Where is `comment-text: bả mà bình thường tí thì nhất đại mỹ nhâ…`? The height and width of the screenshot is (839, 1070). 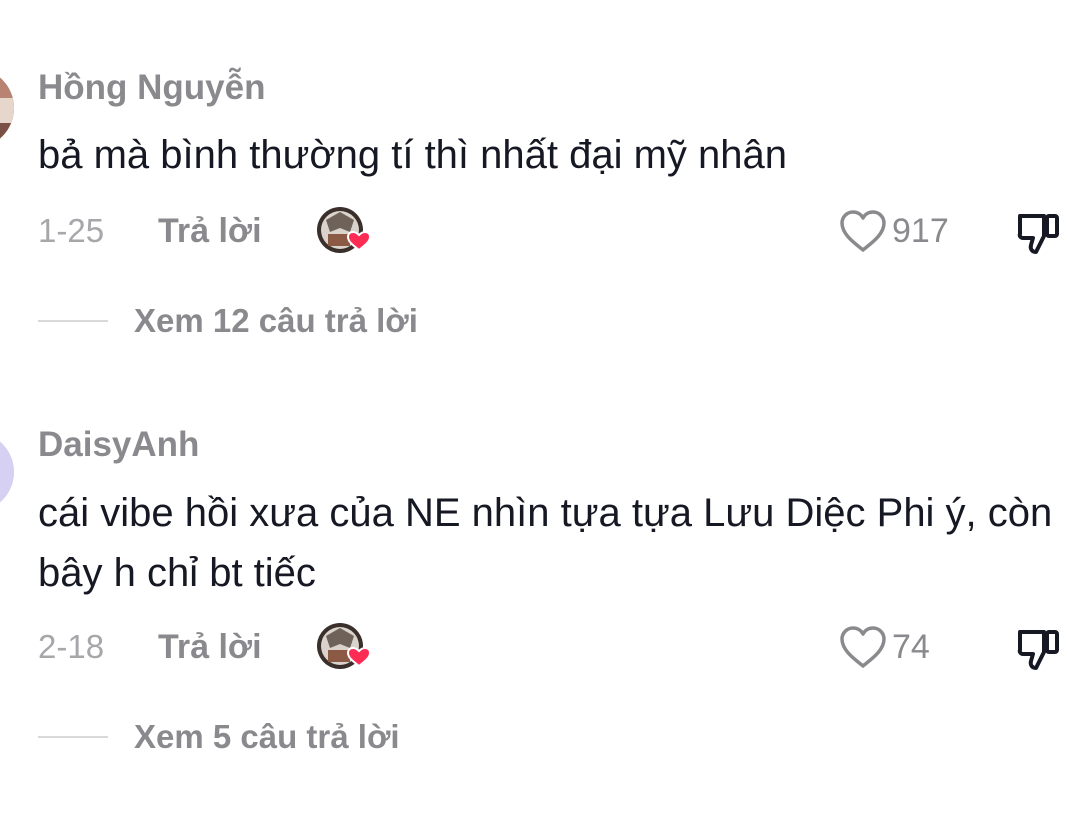 comment-text: bả mà bình thường tí thì nhất đại mỹ nhâ… is located at coordinates (413, 155).